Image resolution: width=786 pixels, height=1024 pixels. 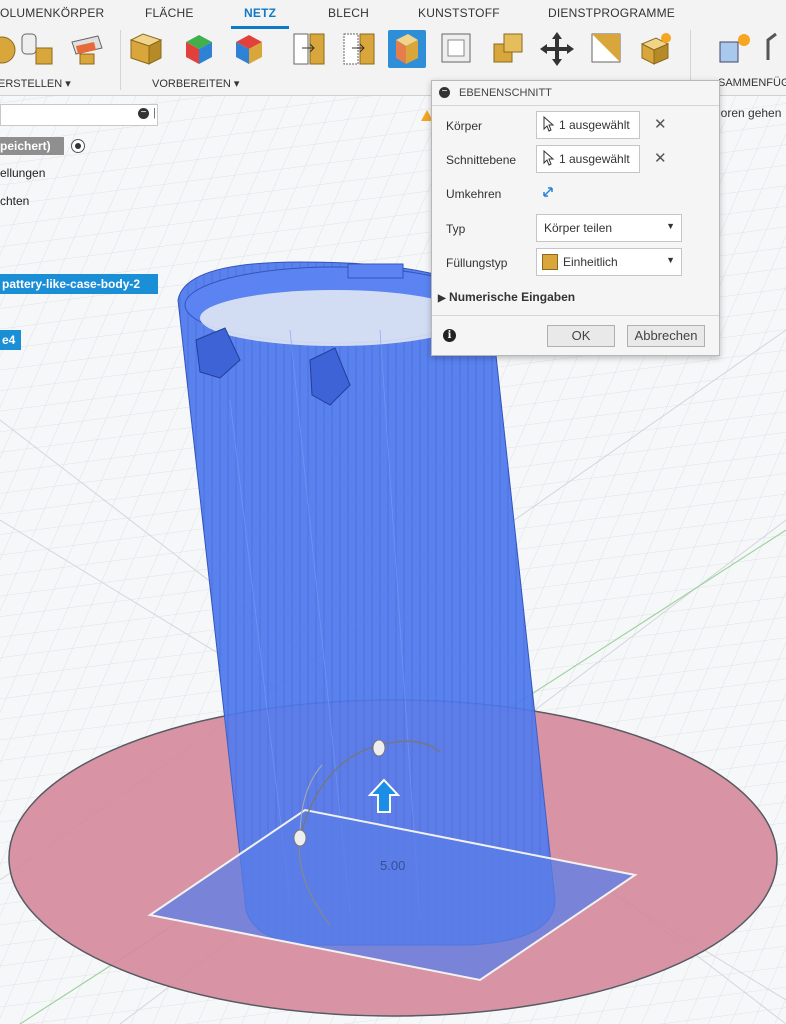 I want to click on flip-icon, so click(x=548, y=194).